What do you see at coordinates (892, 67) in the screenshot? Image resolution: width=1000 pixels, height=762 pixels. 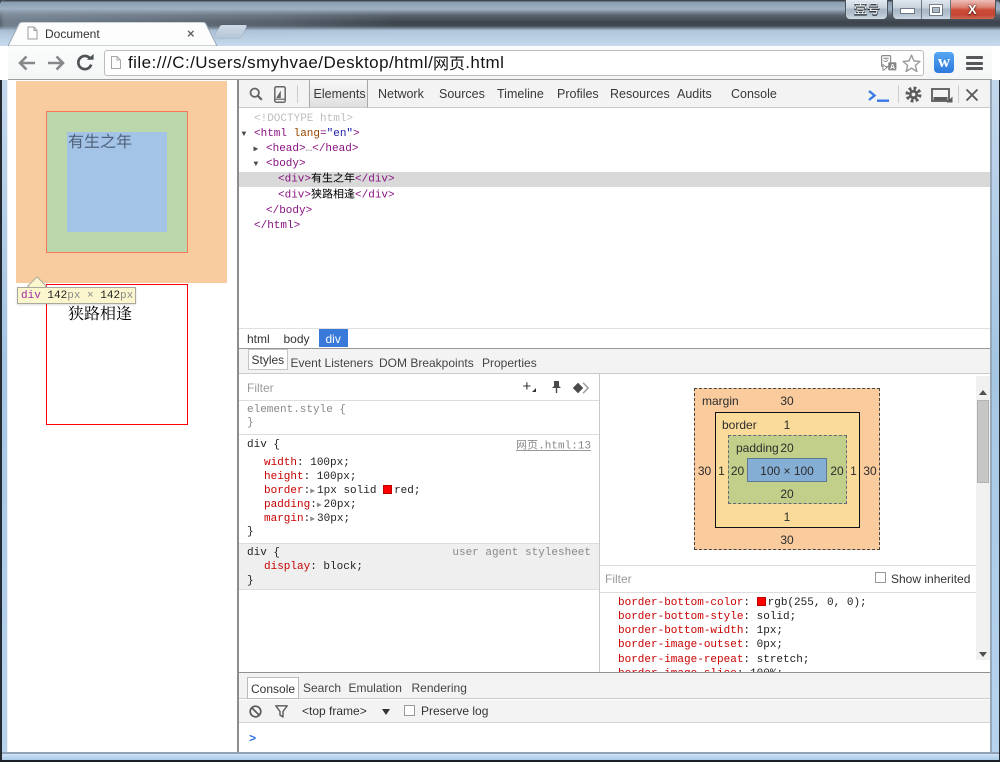 I see `svg-text: A` at bounding box center [892, 67].